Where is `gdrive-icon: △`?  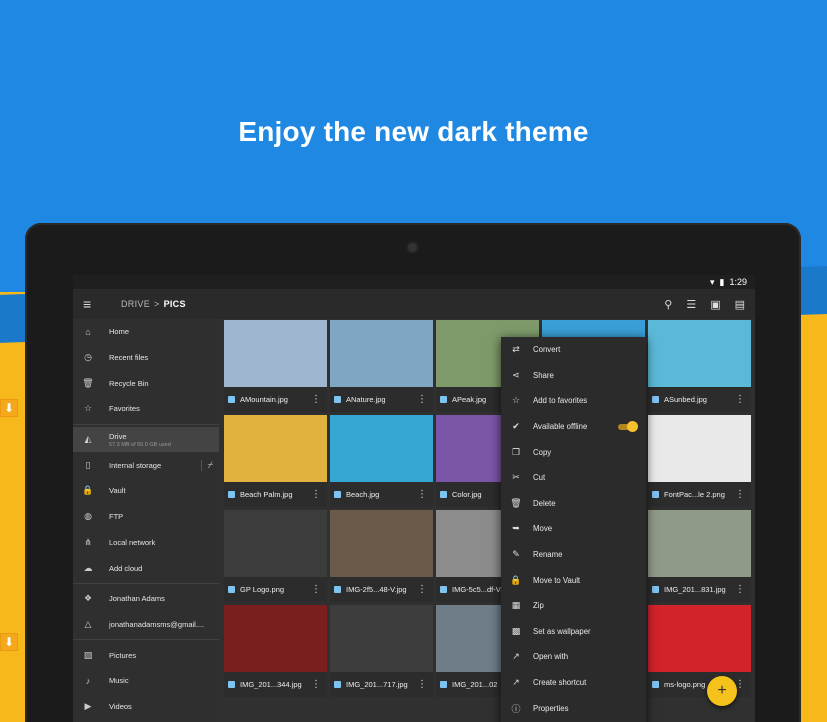 gdrive-icon: △ is located at coordinates (88, 623).